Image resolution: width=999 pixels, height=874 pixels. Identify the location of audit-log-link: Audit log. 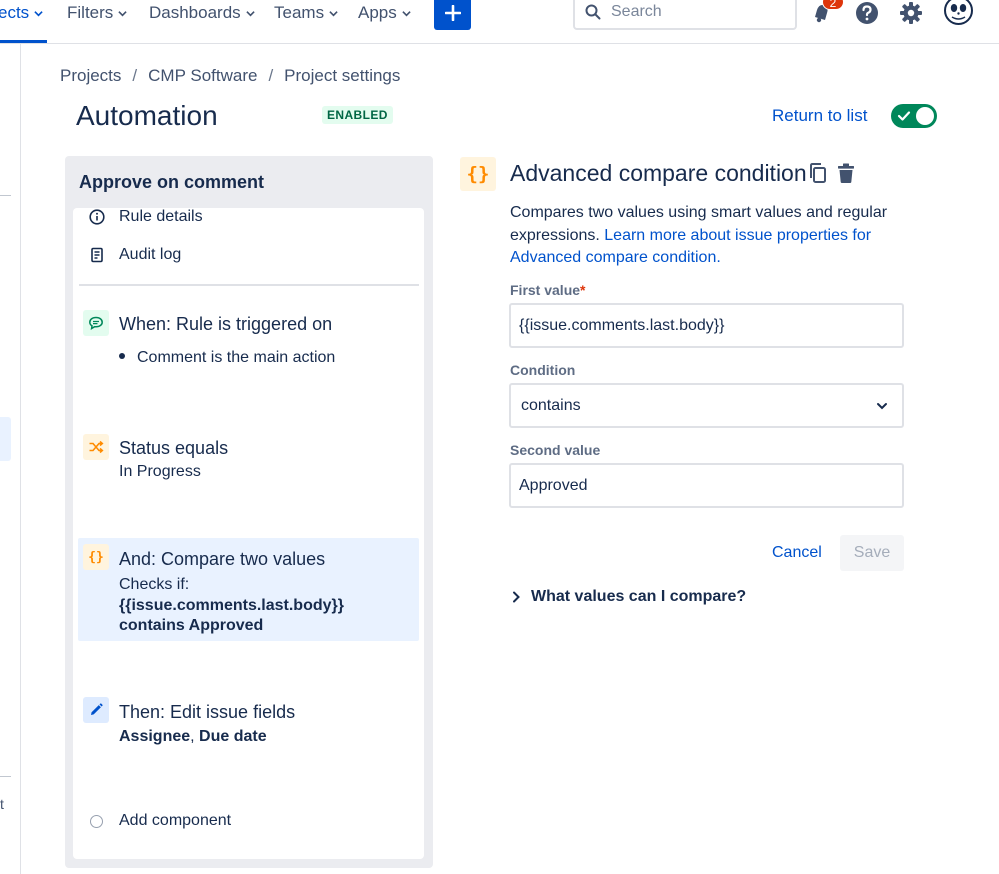
(135, 255).